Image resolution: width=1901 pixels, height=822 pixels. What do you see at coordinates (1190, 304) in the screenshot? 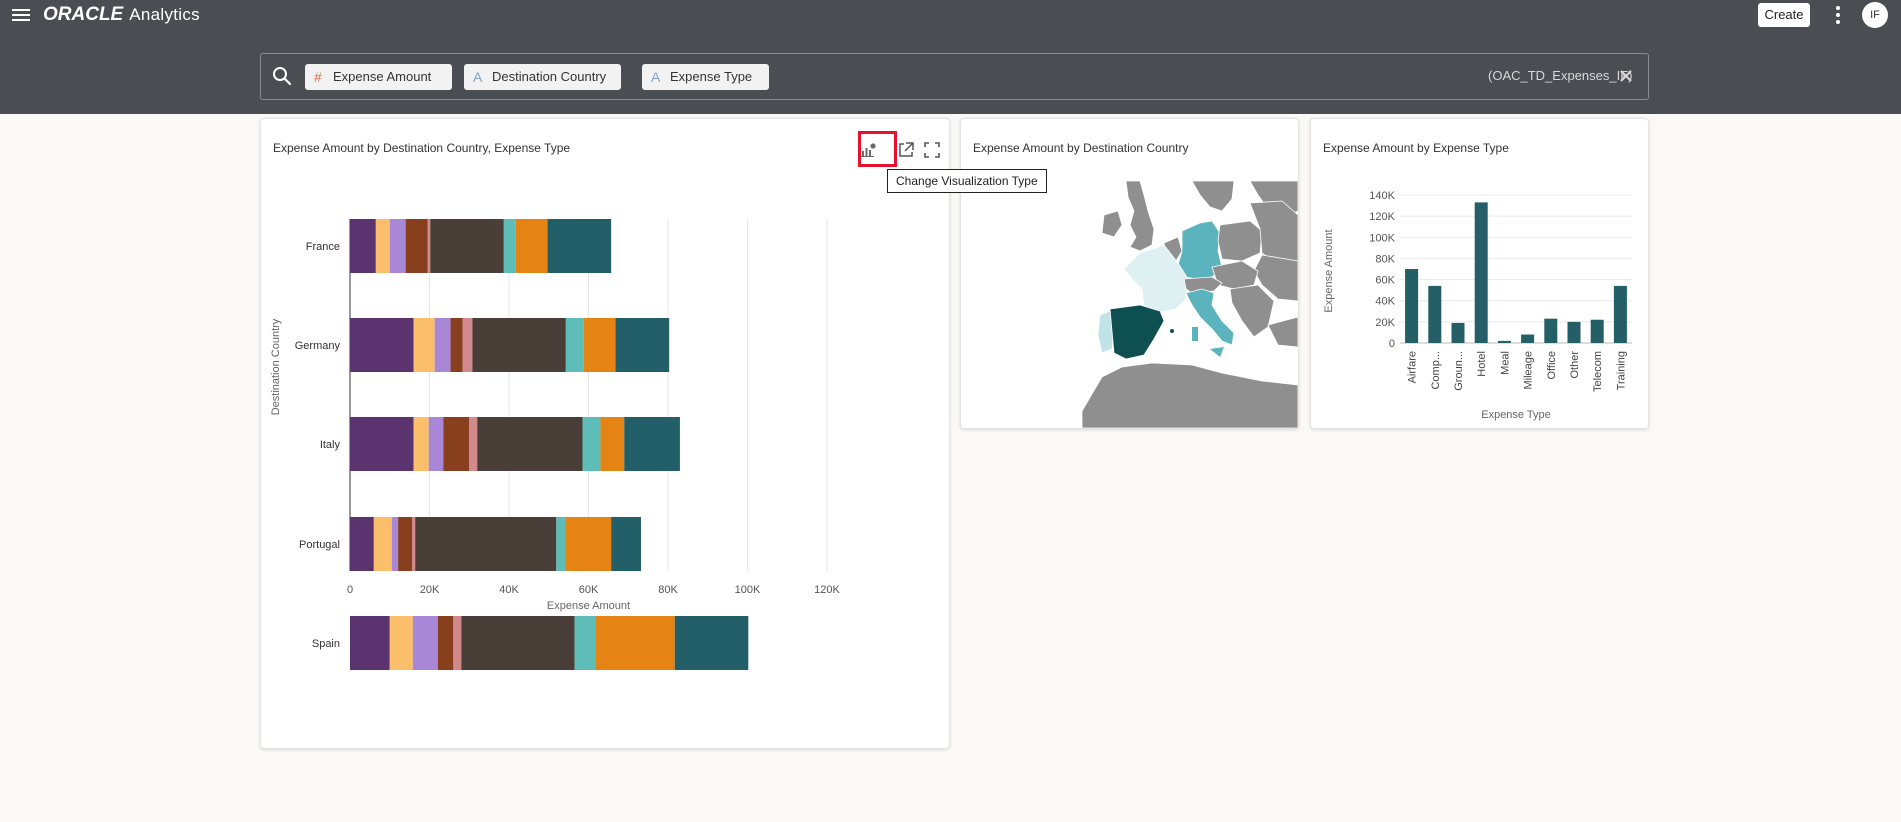
I see `europe-map` at bounding box center [1190, 304].